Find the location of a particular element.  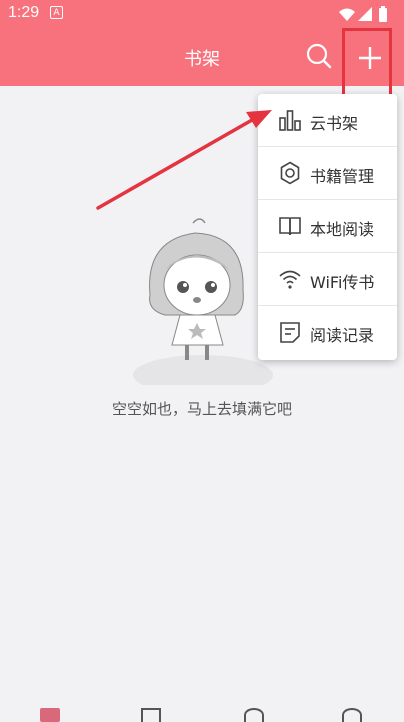

notification-icon: A is located at coordinates (56, 12).